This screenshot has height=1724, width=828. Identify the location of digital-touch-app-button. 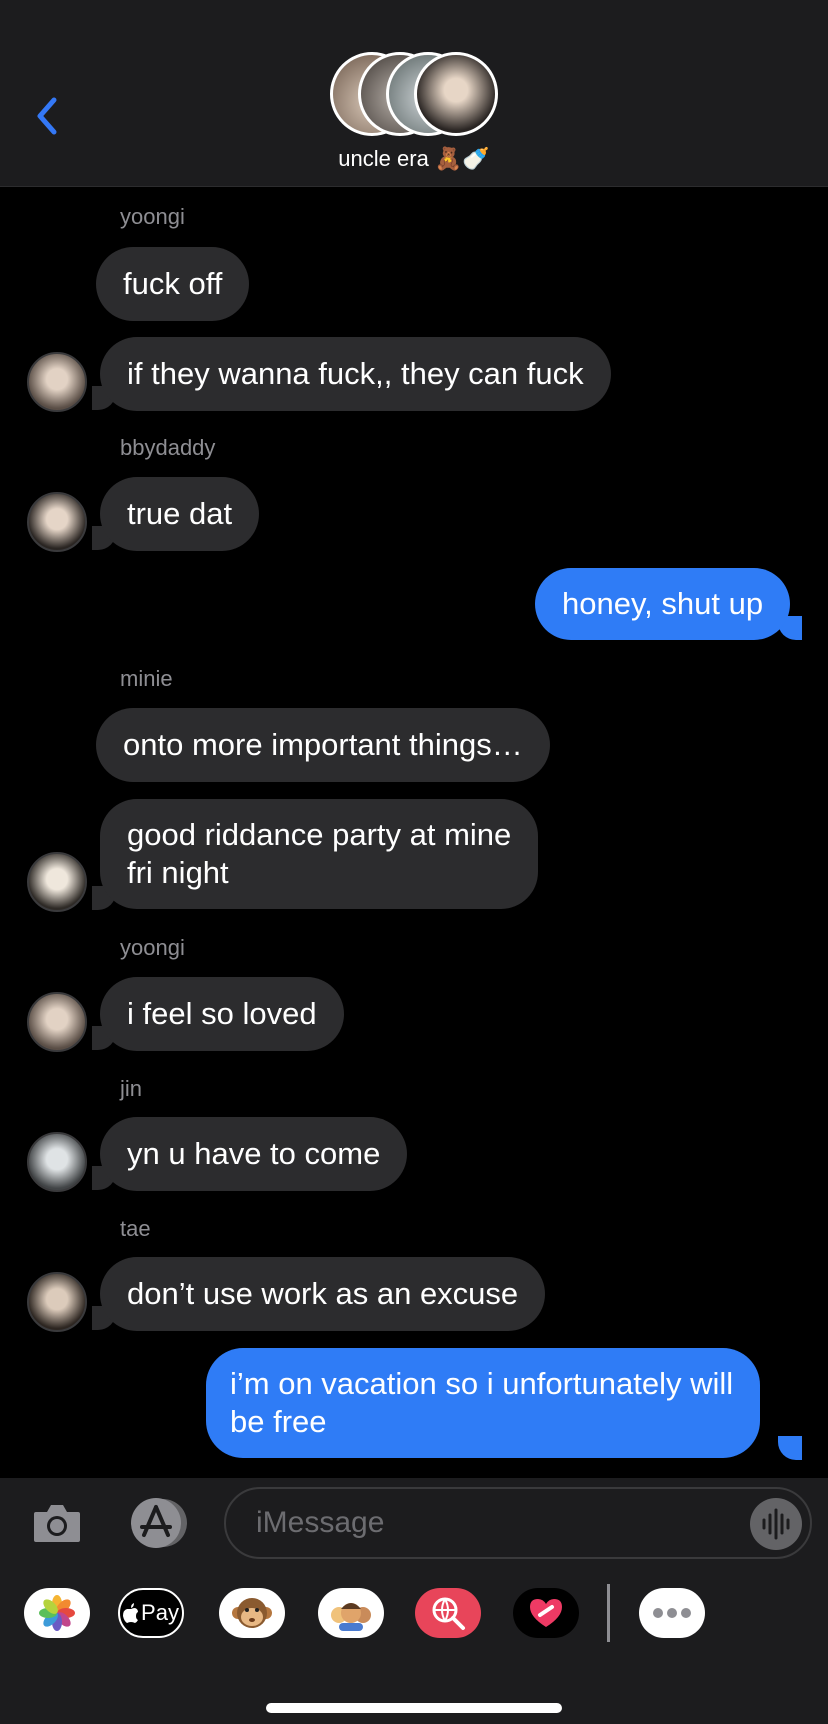
(546, 1613).